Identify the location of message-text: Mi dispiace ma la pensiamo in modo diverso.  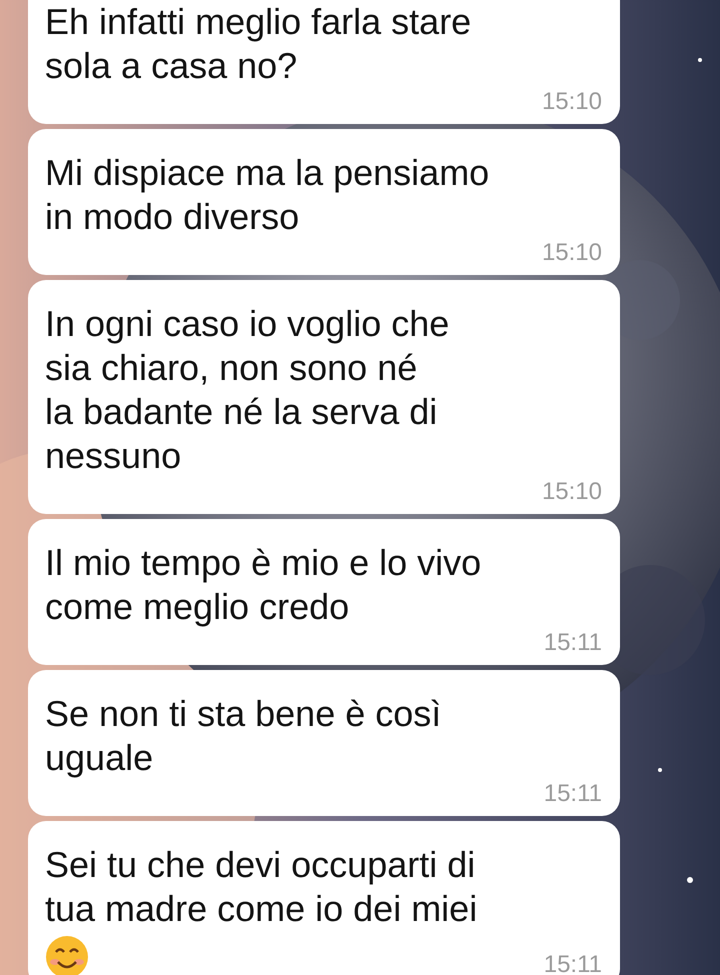
(267, 195).